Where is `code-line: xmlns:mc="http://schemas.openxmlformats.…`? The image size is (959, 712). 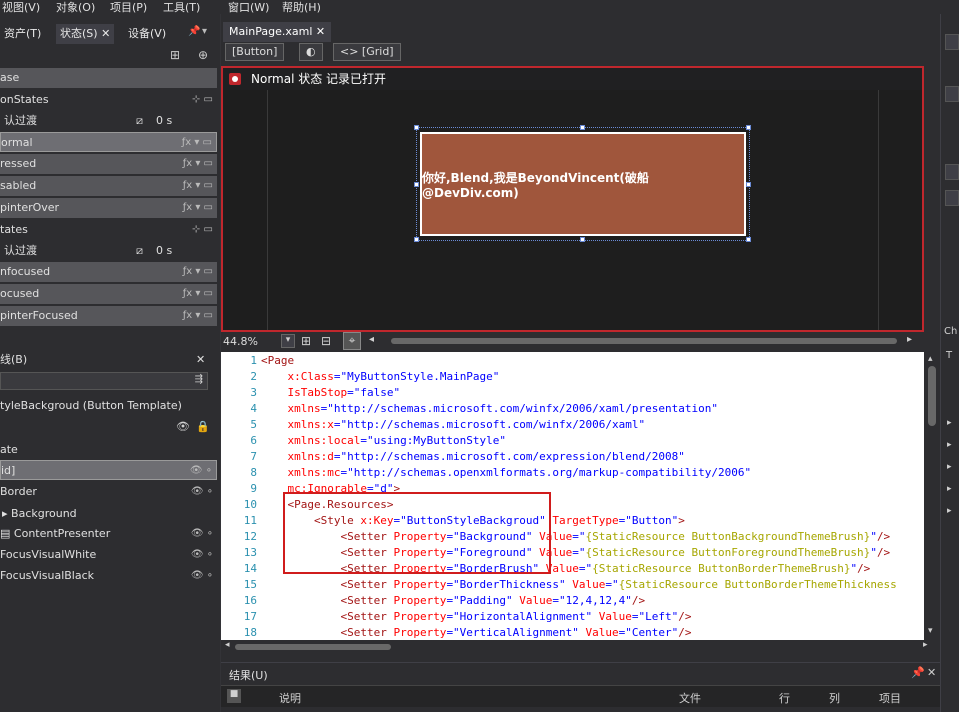
code-line: xmlns:mc="http://schemas.openxmlformats.… is located at coordinates (506, 472).